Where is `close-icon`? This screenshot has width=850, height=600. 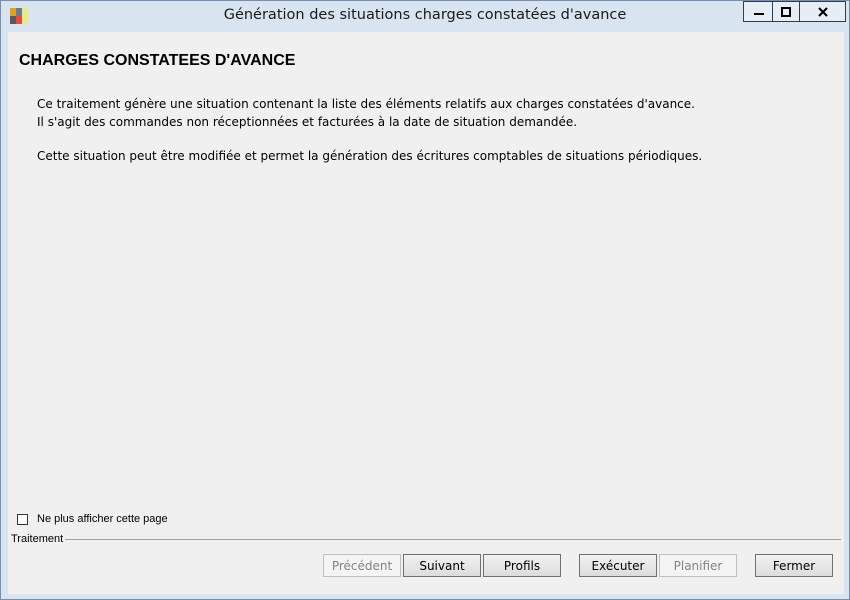
close-icon is located at coordinates (822, 11).